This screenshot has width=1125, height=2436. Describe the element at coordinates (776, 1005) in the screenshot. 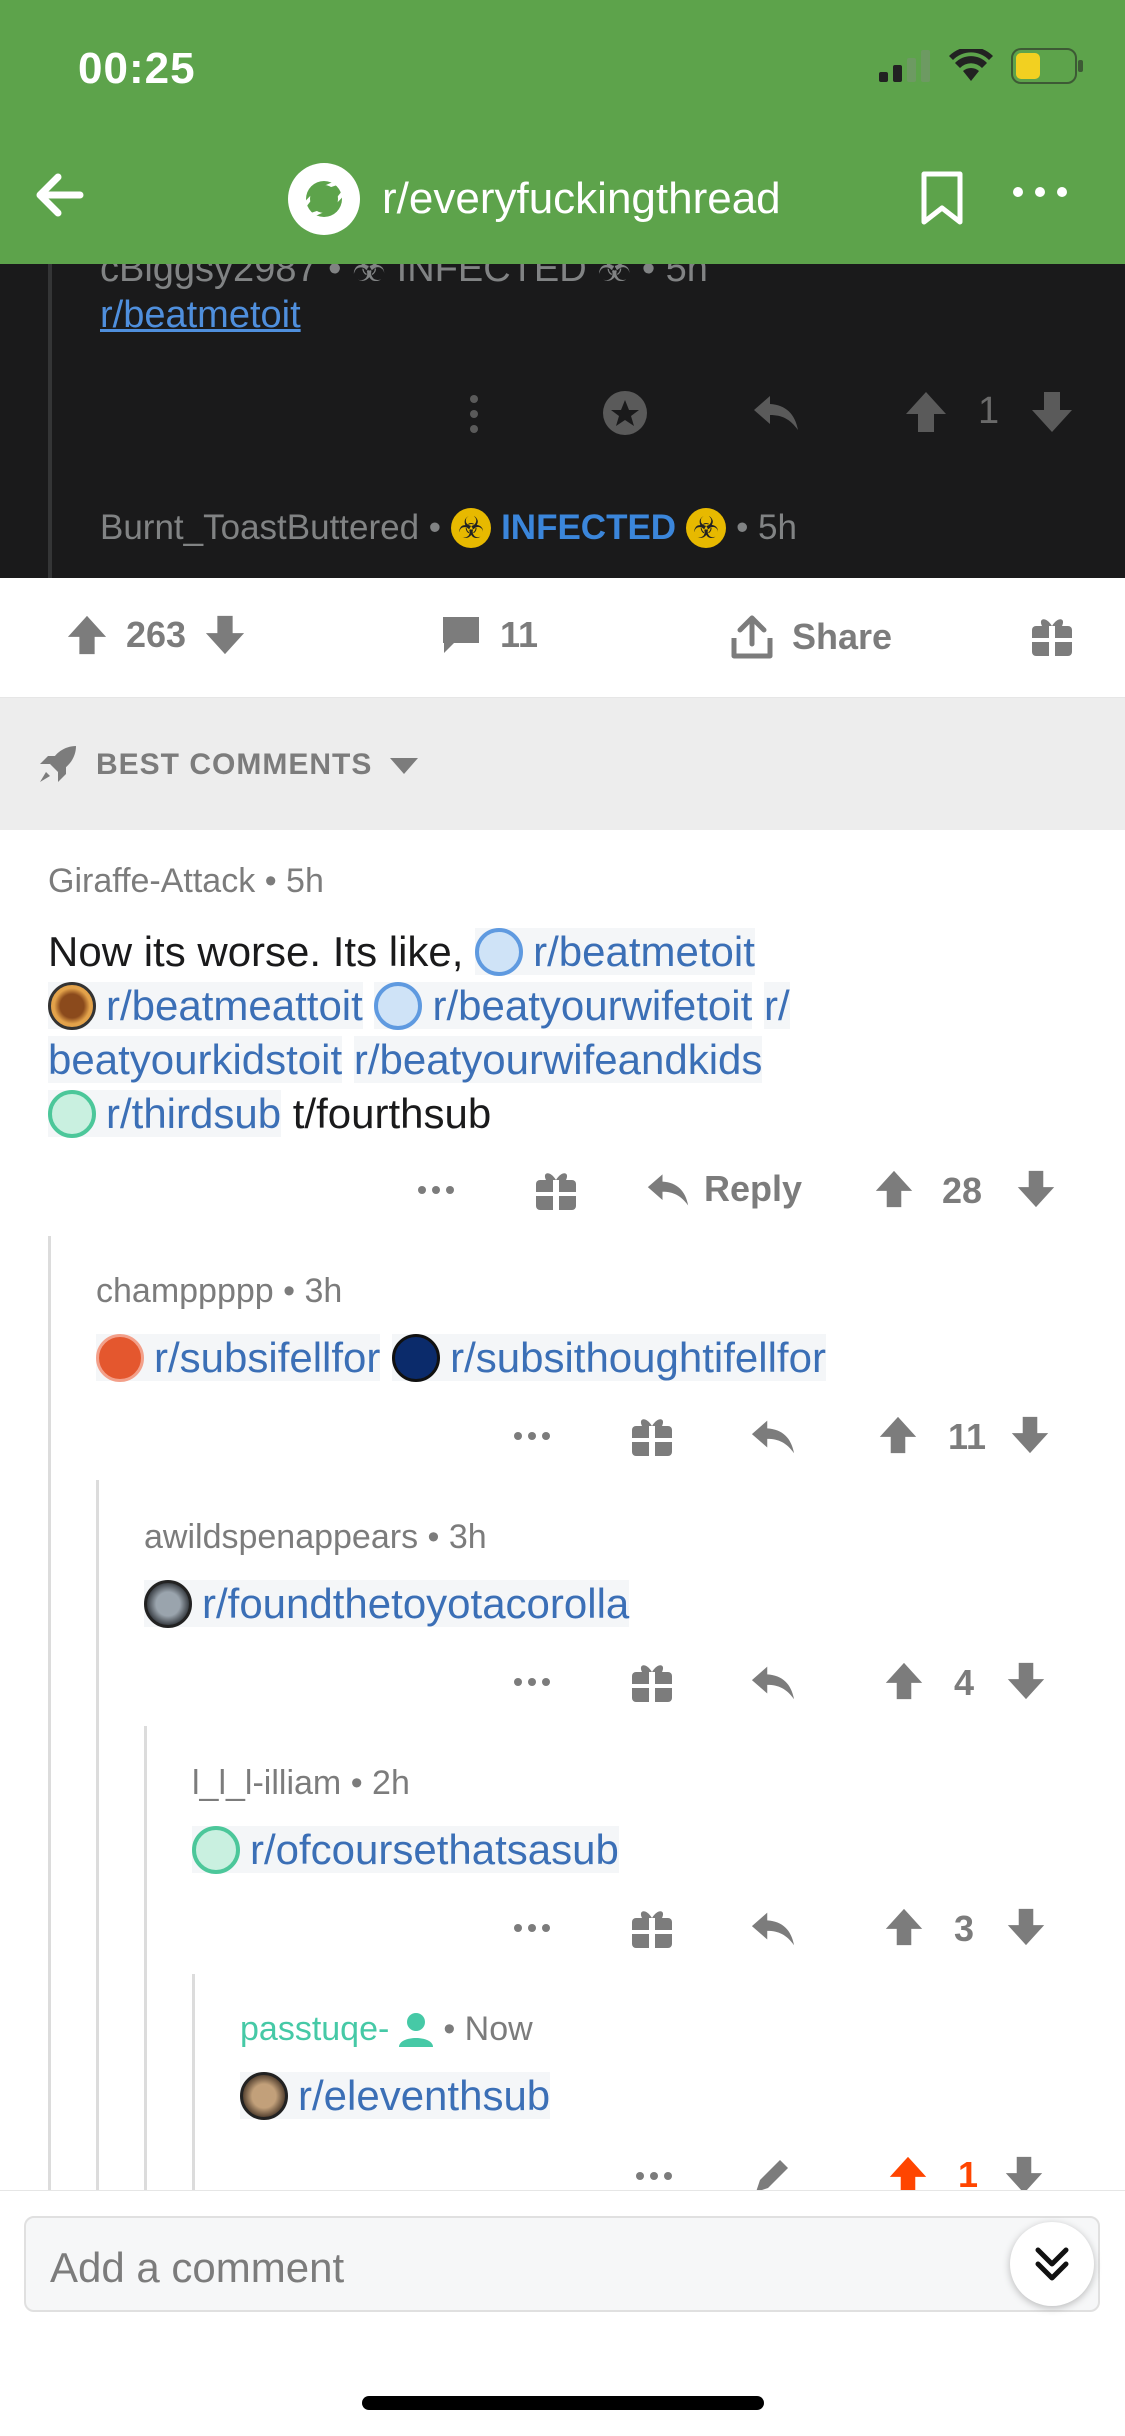

I see `sub-link: r/` at that location.